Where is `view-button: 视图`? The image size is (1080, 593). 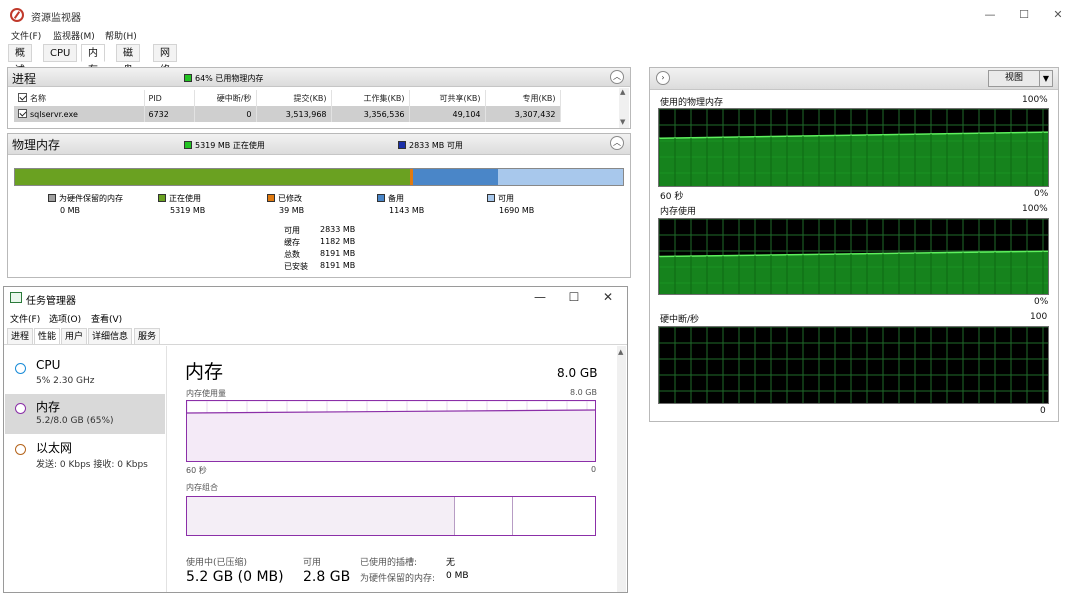
view-button: 视图 is located at coordinates (1014, 78).